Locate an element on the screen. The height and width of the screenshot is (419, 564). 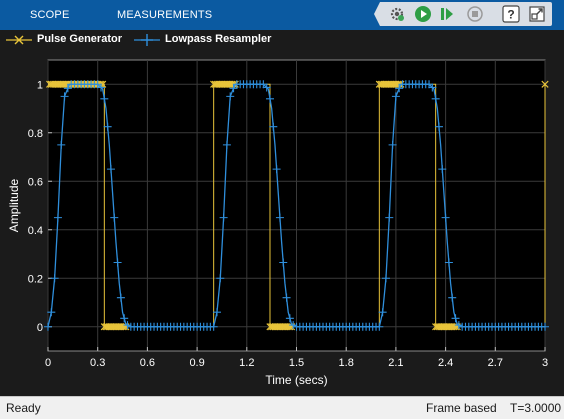
pulse-generator-line-icon is located at coordinates (19, 40).